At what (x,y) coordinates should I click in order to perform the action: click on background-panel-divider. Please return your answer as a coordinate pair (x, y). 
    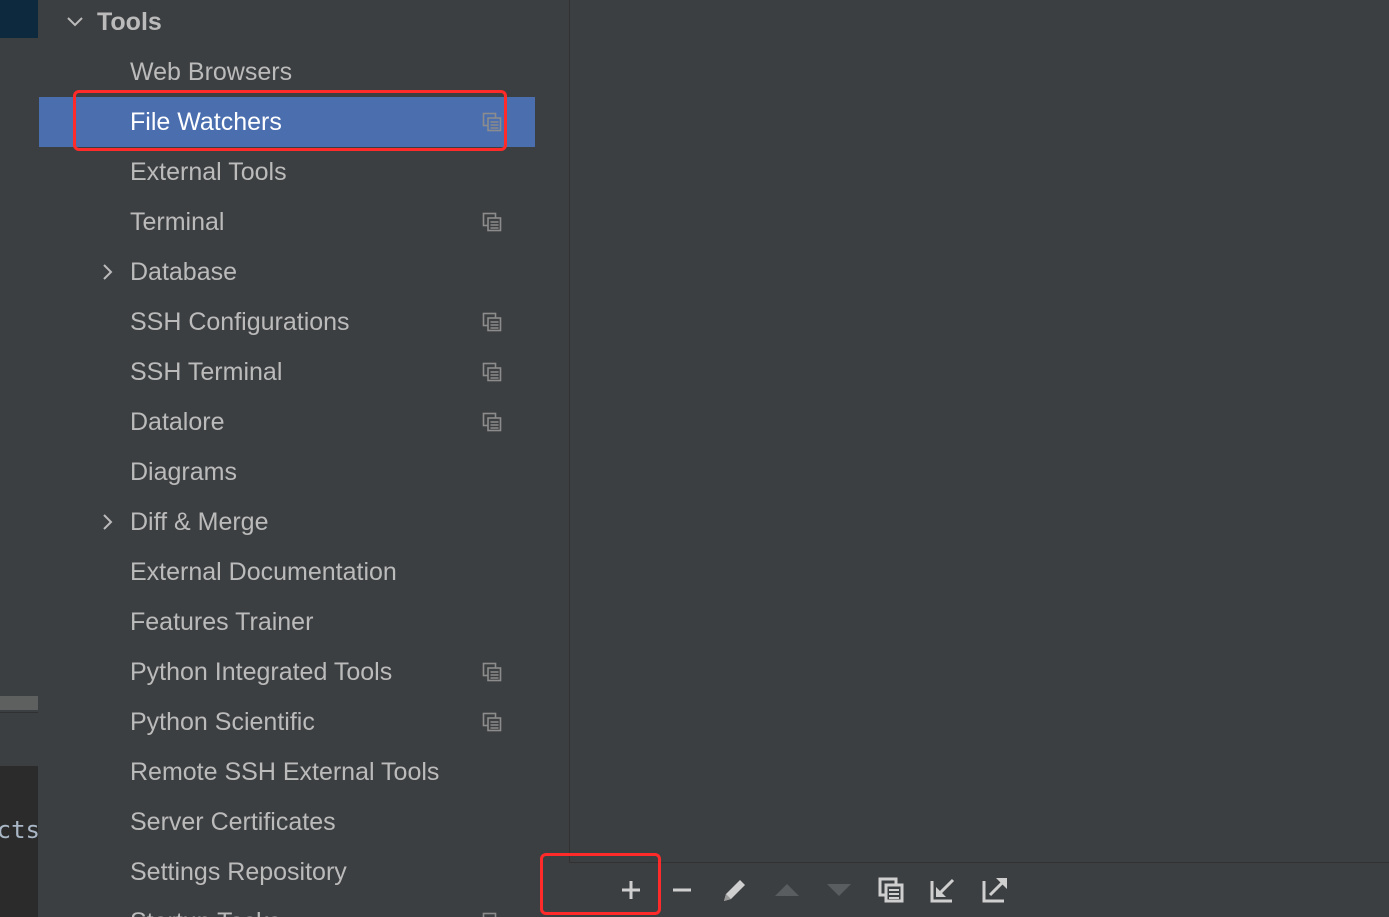
    Looking at the image, I should click on (19, 739).